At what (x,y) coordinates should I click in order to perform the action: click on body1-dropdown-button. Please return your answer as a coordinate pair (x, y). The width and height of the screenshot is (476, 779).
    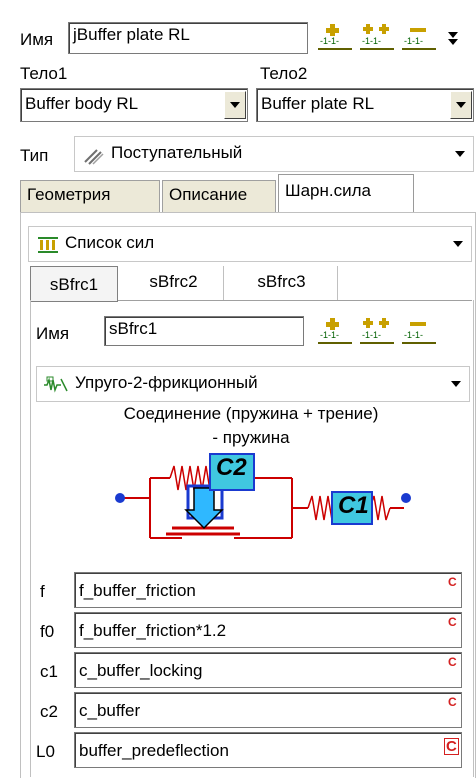
    Looking at the image, I should click on (235, 105).